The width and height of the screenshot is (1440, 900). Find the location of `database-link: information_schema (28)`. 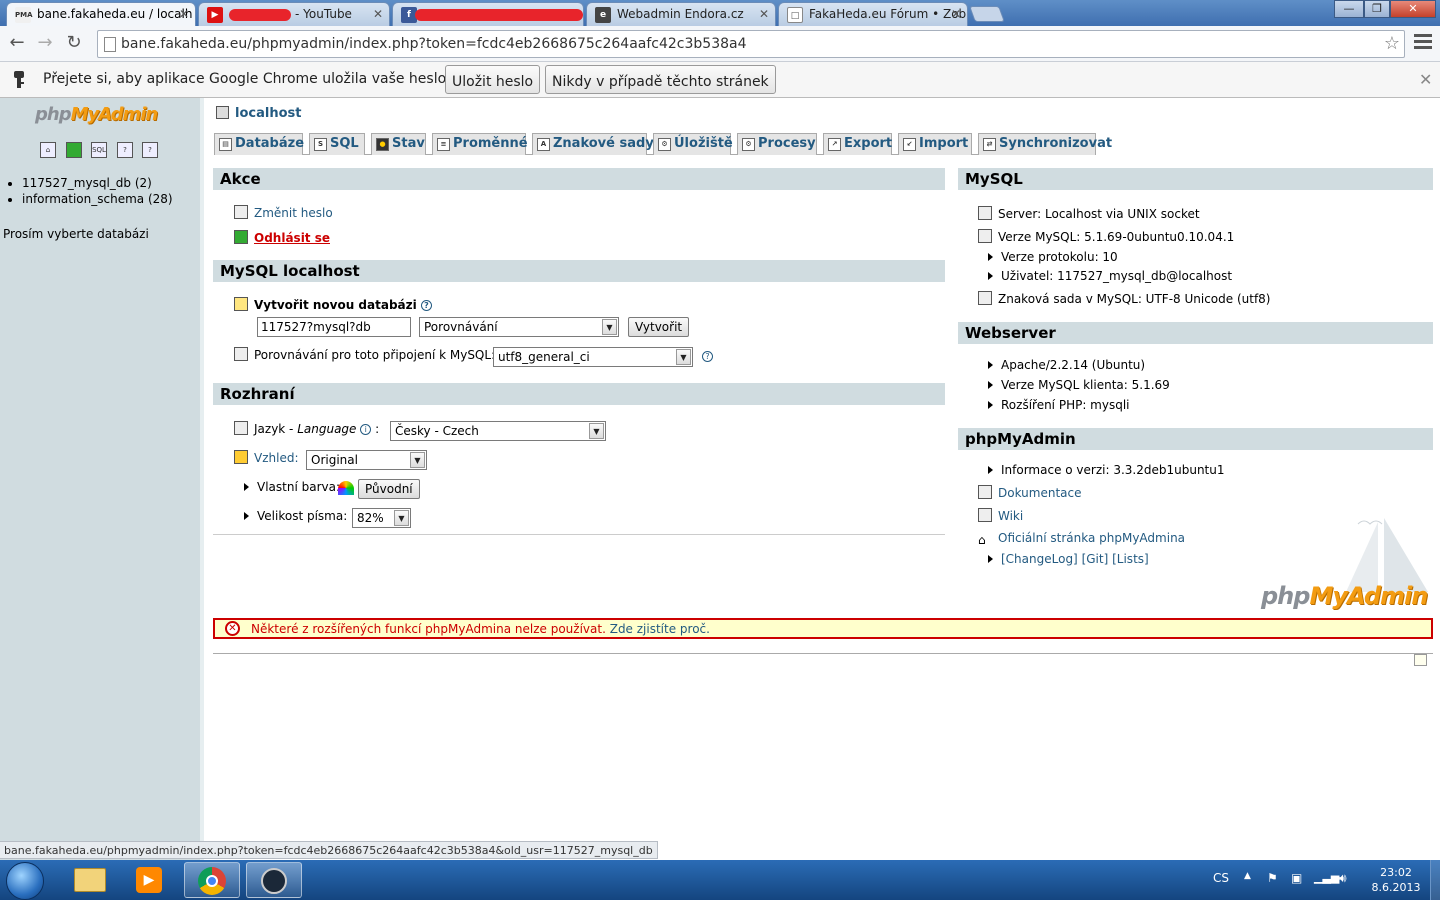

database-link: information_schema (28) is located at coordinates (97, 199).